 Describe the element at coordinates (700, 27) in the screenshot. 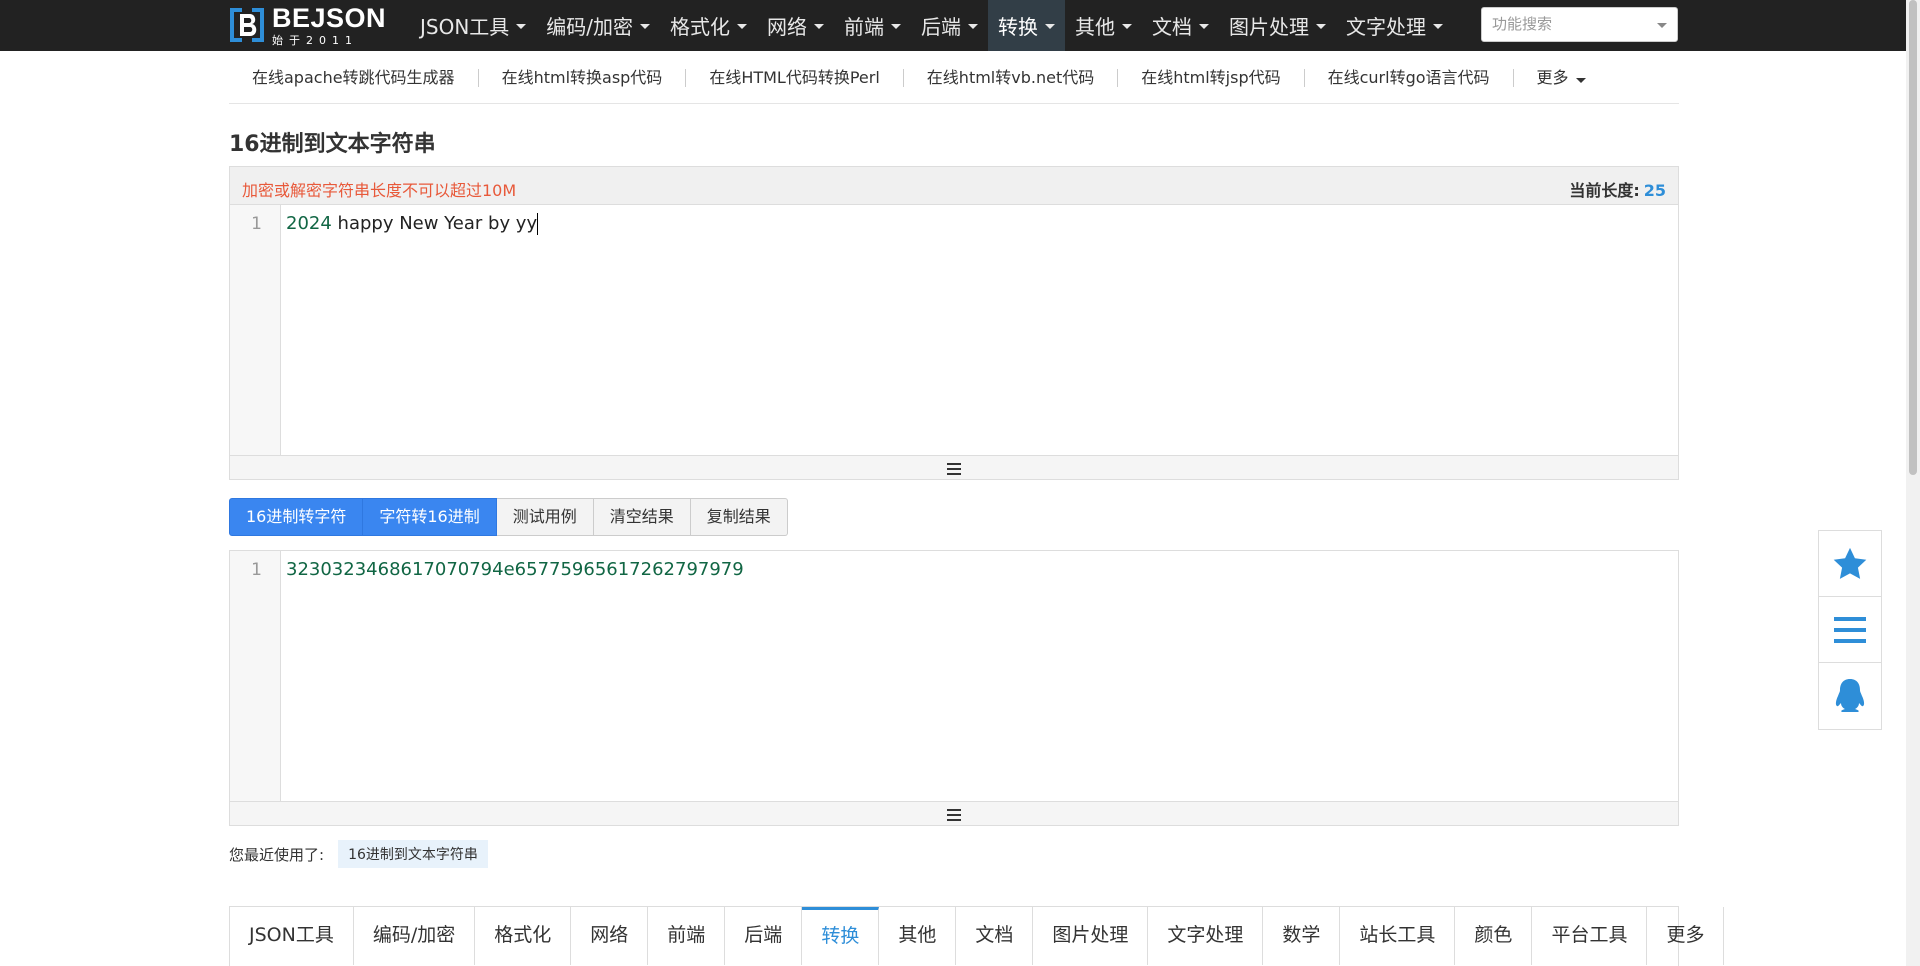

I see `nav-item-label: 格式化` at that location.